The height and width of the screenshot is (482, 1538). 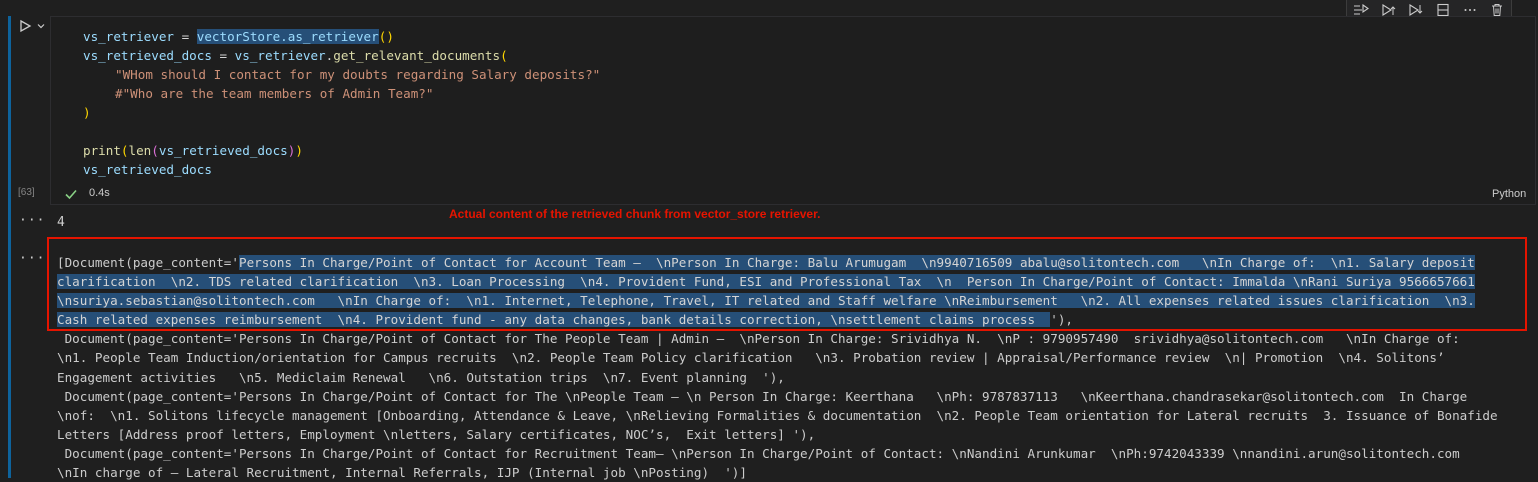 I want to click on chevron-down-icon, so click(x=41, y=26).